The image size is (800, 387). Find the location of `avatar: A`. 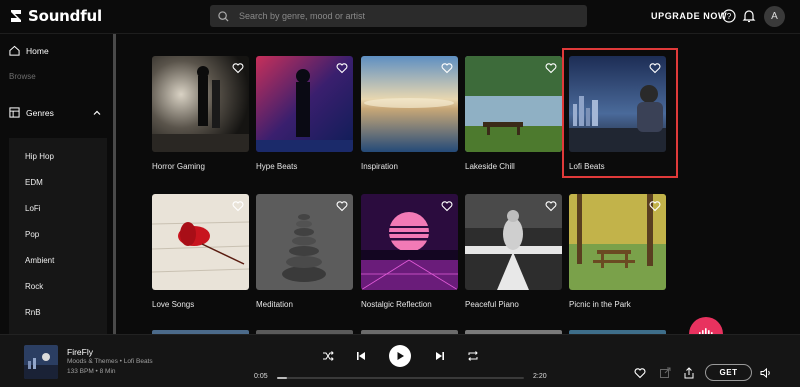

avatar: A is located at coordinates (774, 16).